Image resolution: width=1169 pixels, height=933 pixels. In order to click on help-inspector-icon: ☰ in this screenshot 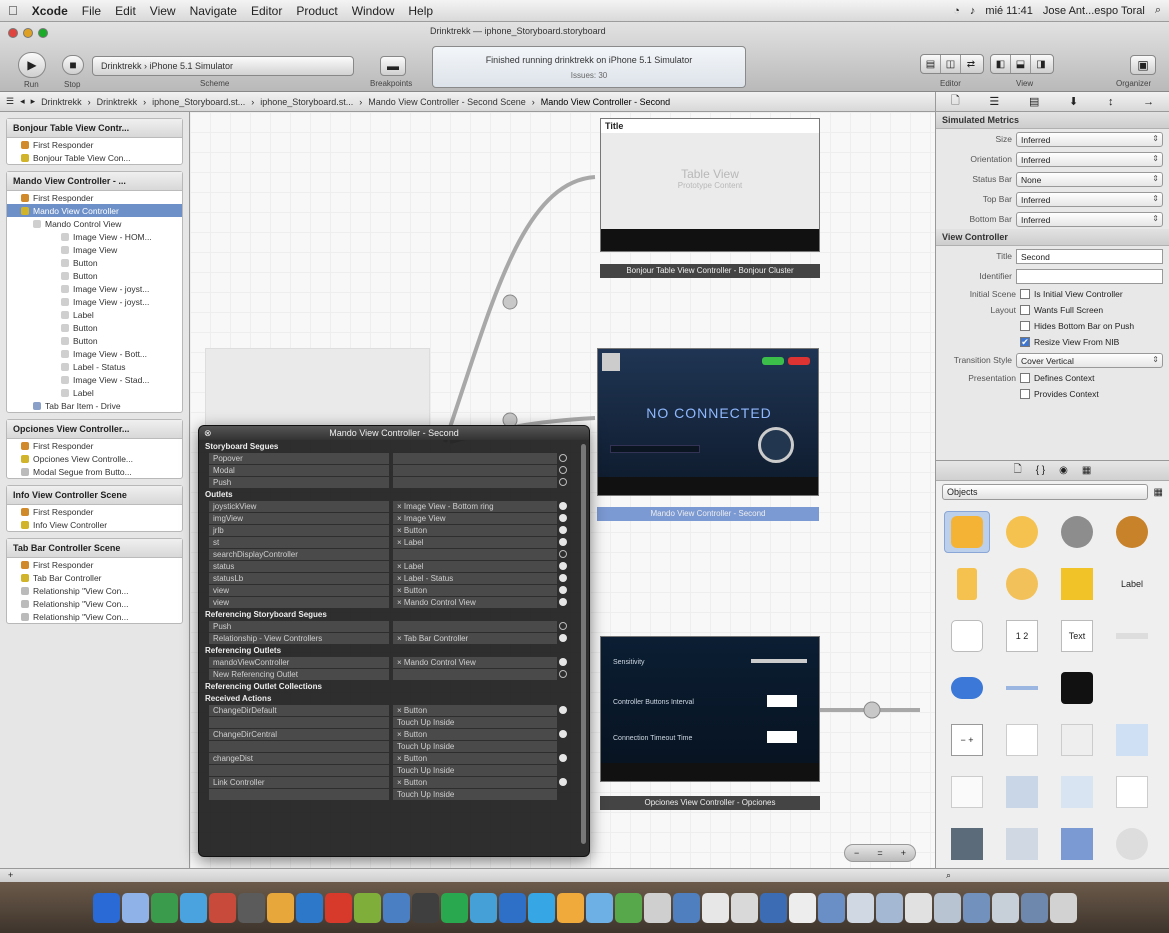, I will do `click(994, 101)`.